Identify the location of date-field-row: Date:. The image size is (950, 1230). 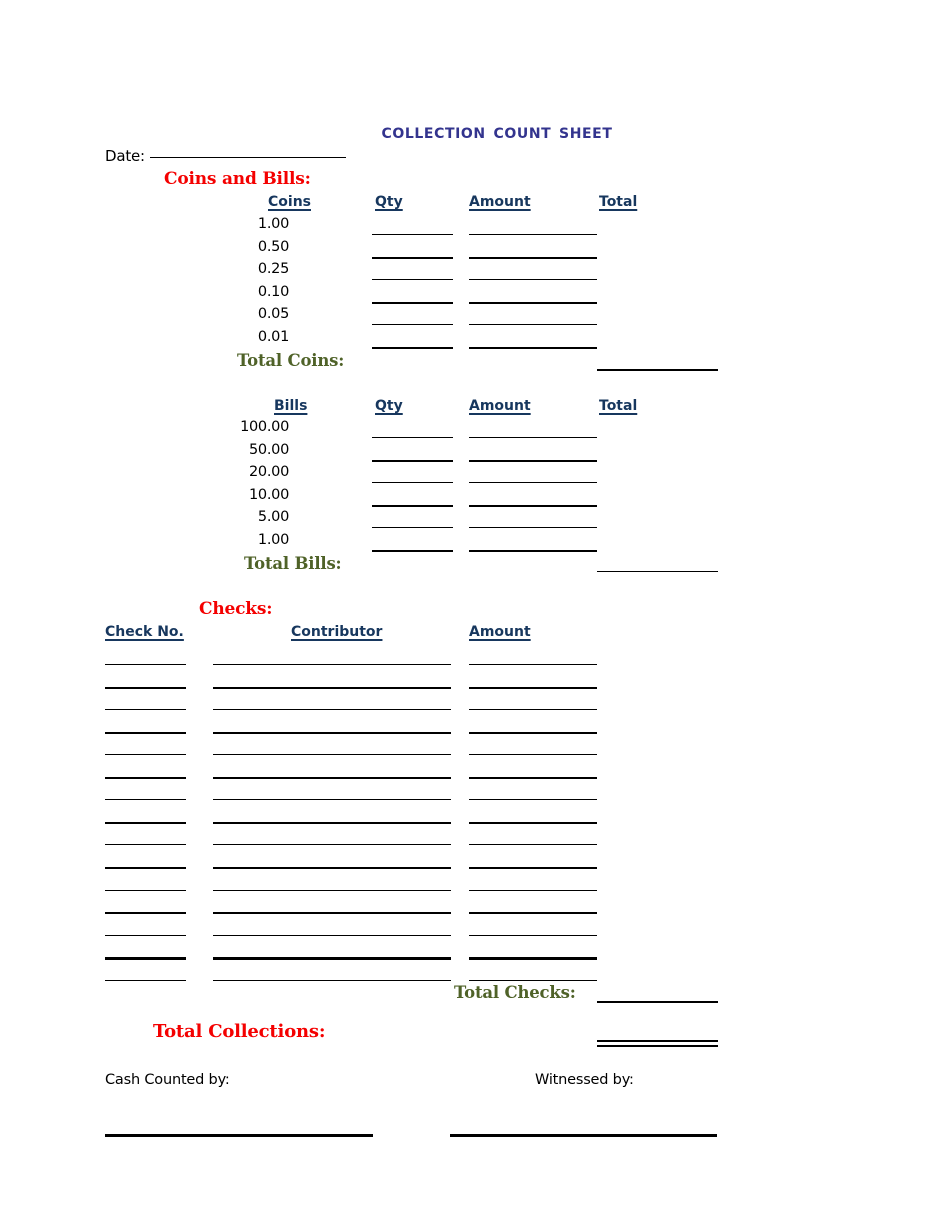
(225, 156).